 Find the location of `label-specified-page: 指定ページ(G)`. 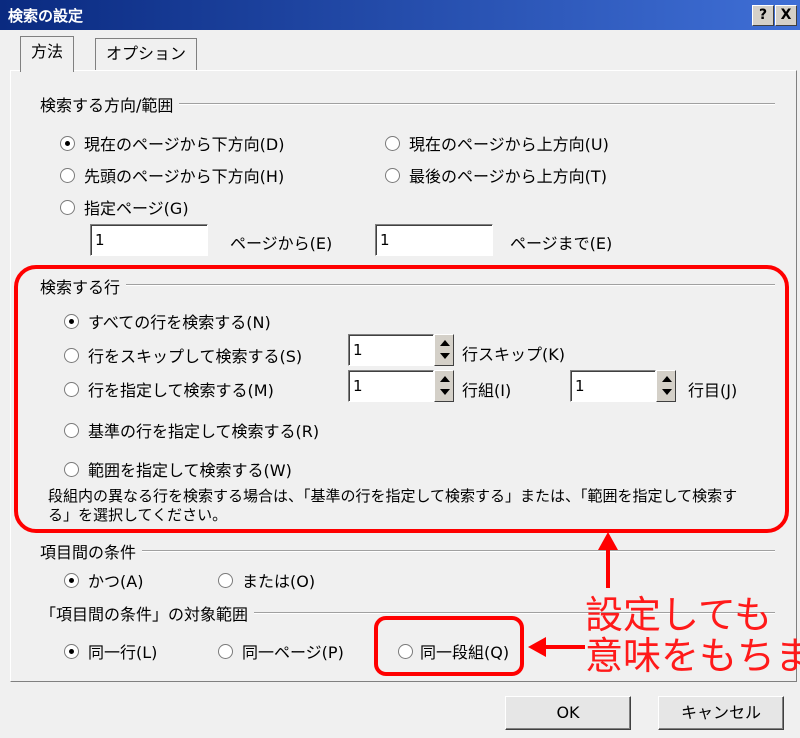

label-specified-page: 指定ページ(G) is located at coordinates (136, 208).